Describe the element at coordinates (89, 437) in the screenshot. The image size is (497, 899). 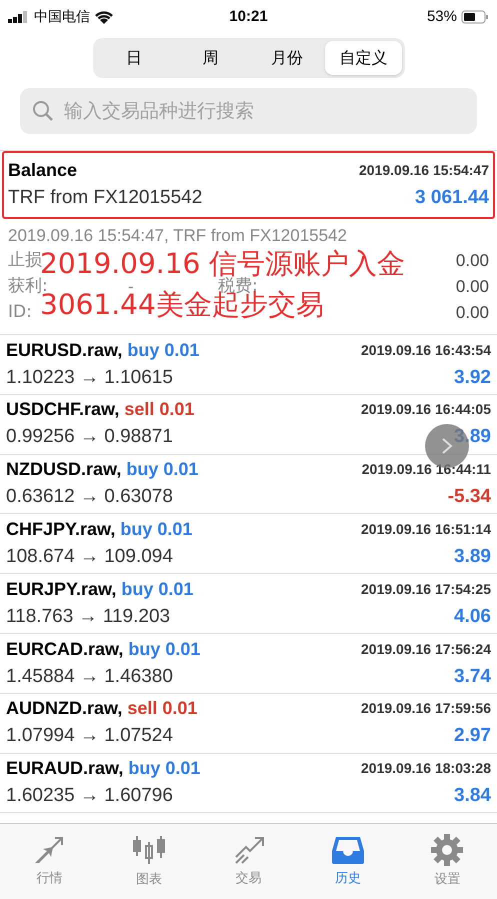
I see `trade-prices: 0.99256 → 0.98871` at that location.